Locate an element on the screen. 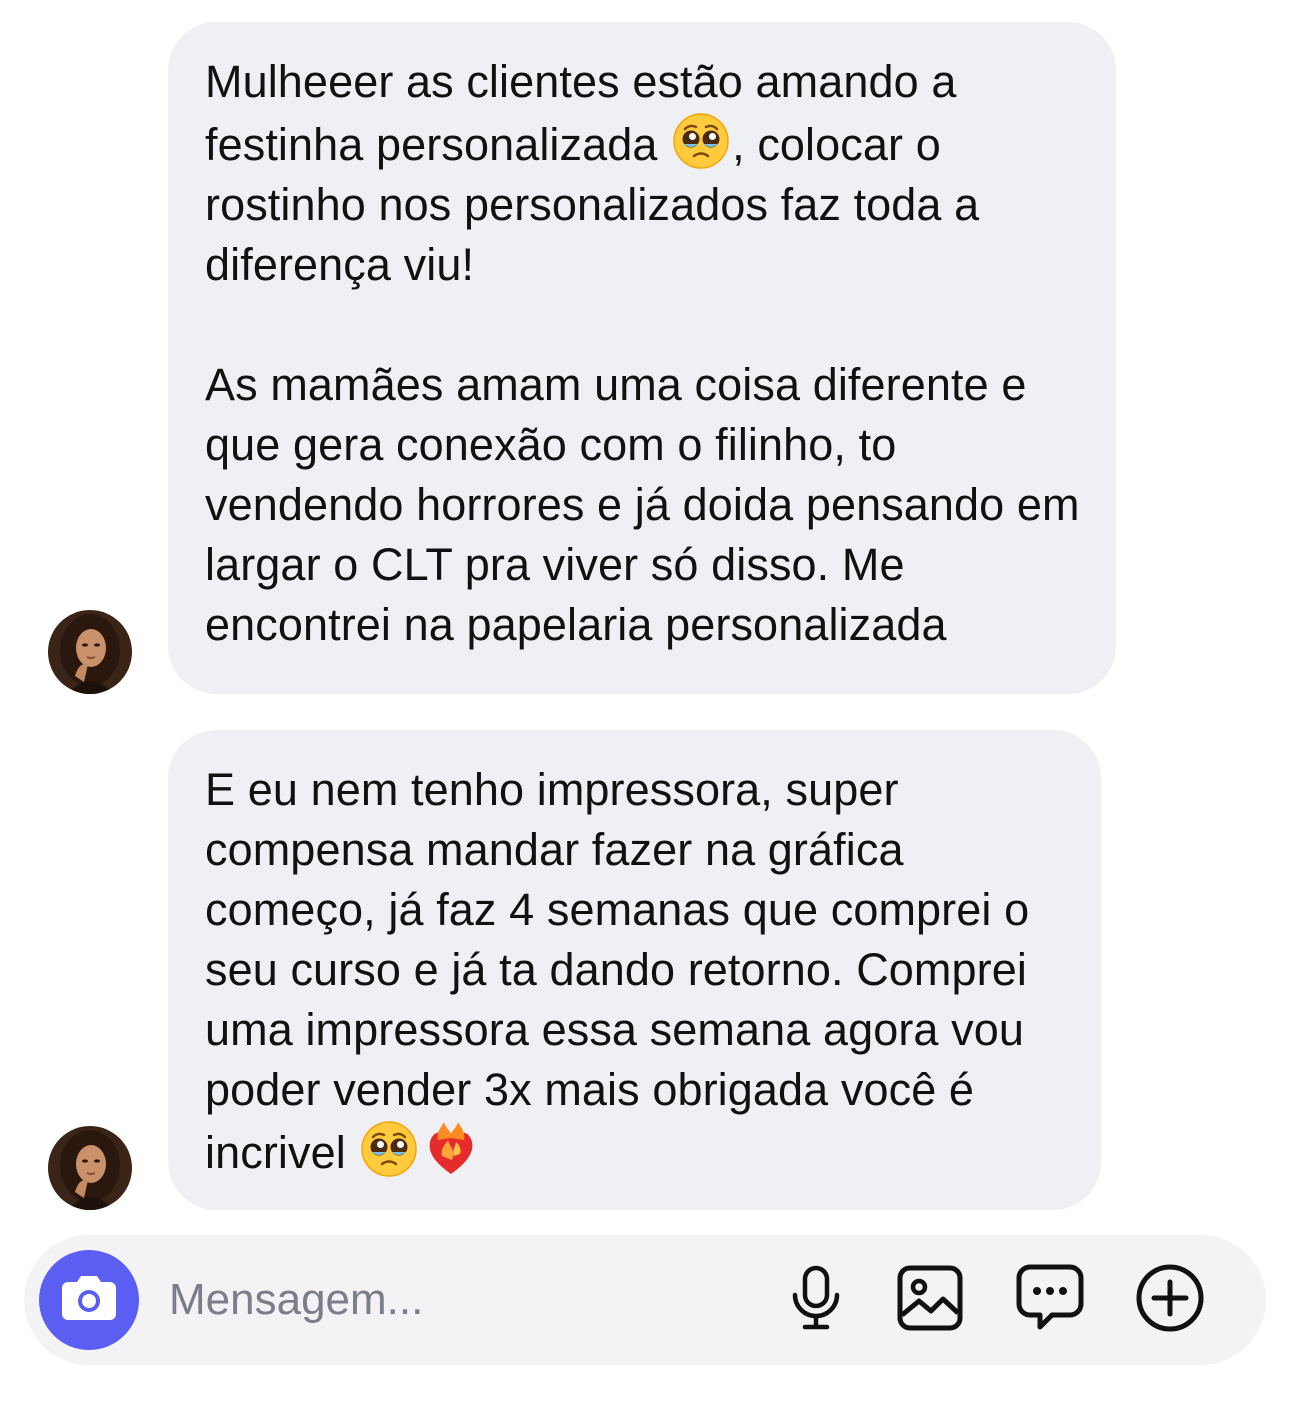 The height and width of the screenshot is (1403, 1290). sticker-chat-button is located at coordinates (1050, 1300).